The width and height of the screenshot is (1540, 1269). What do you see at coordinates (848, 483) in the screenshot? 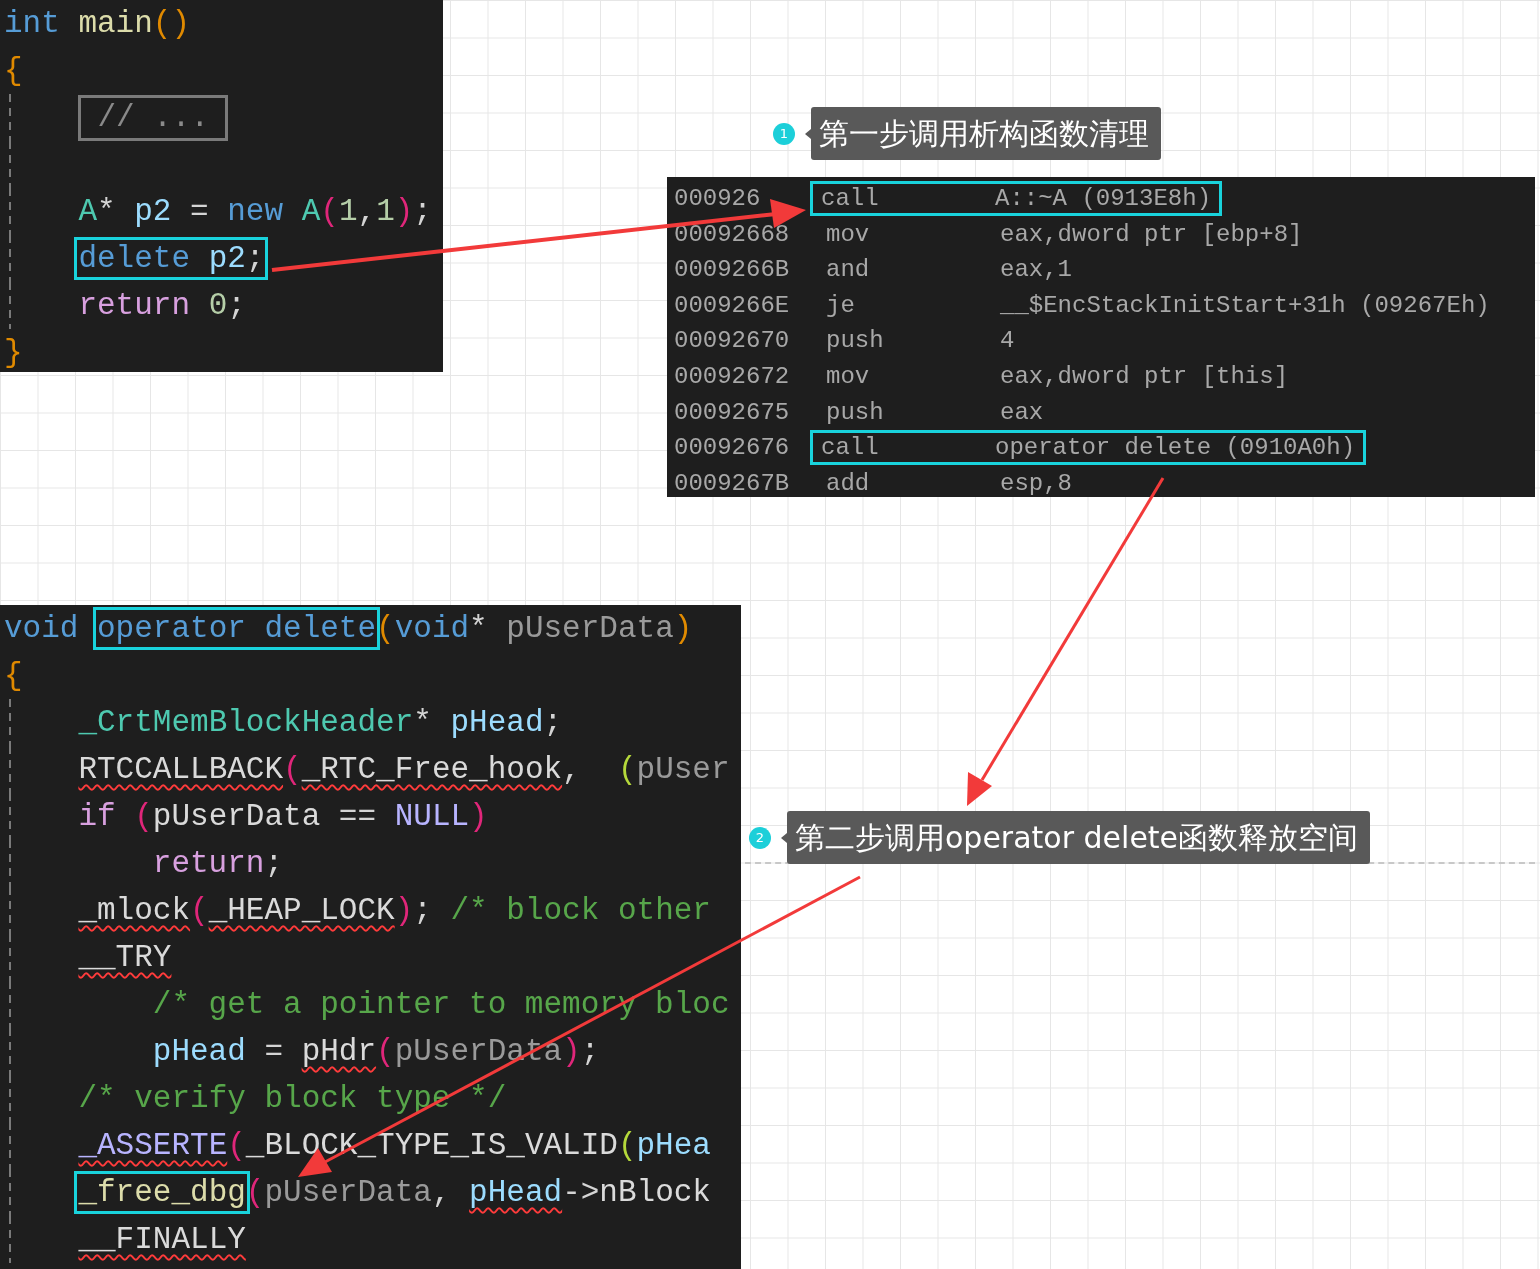
I see `mnemonic-text: add` at bounding box center [848, 483].